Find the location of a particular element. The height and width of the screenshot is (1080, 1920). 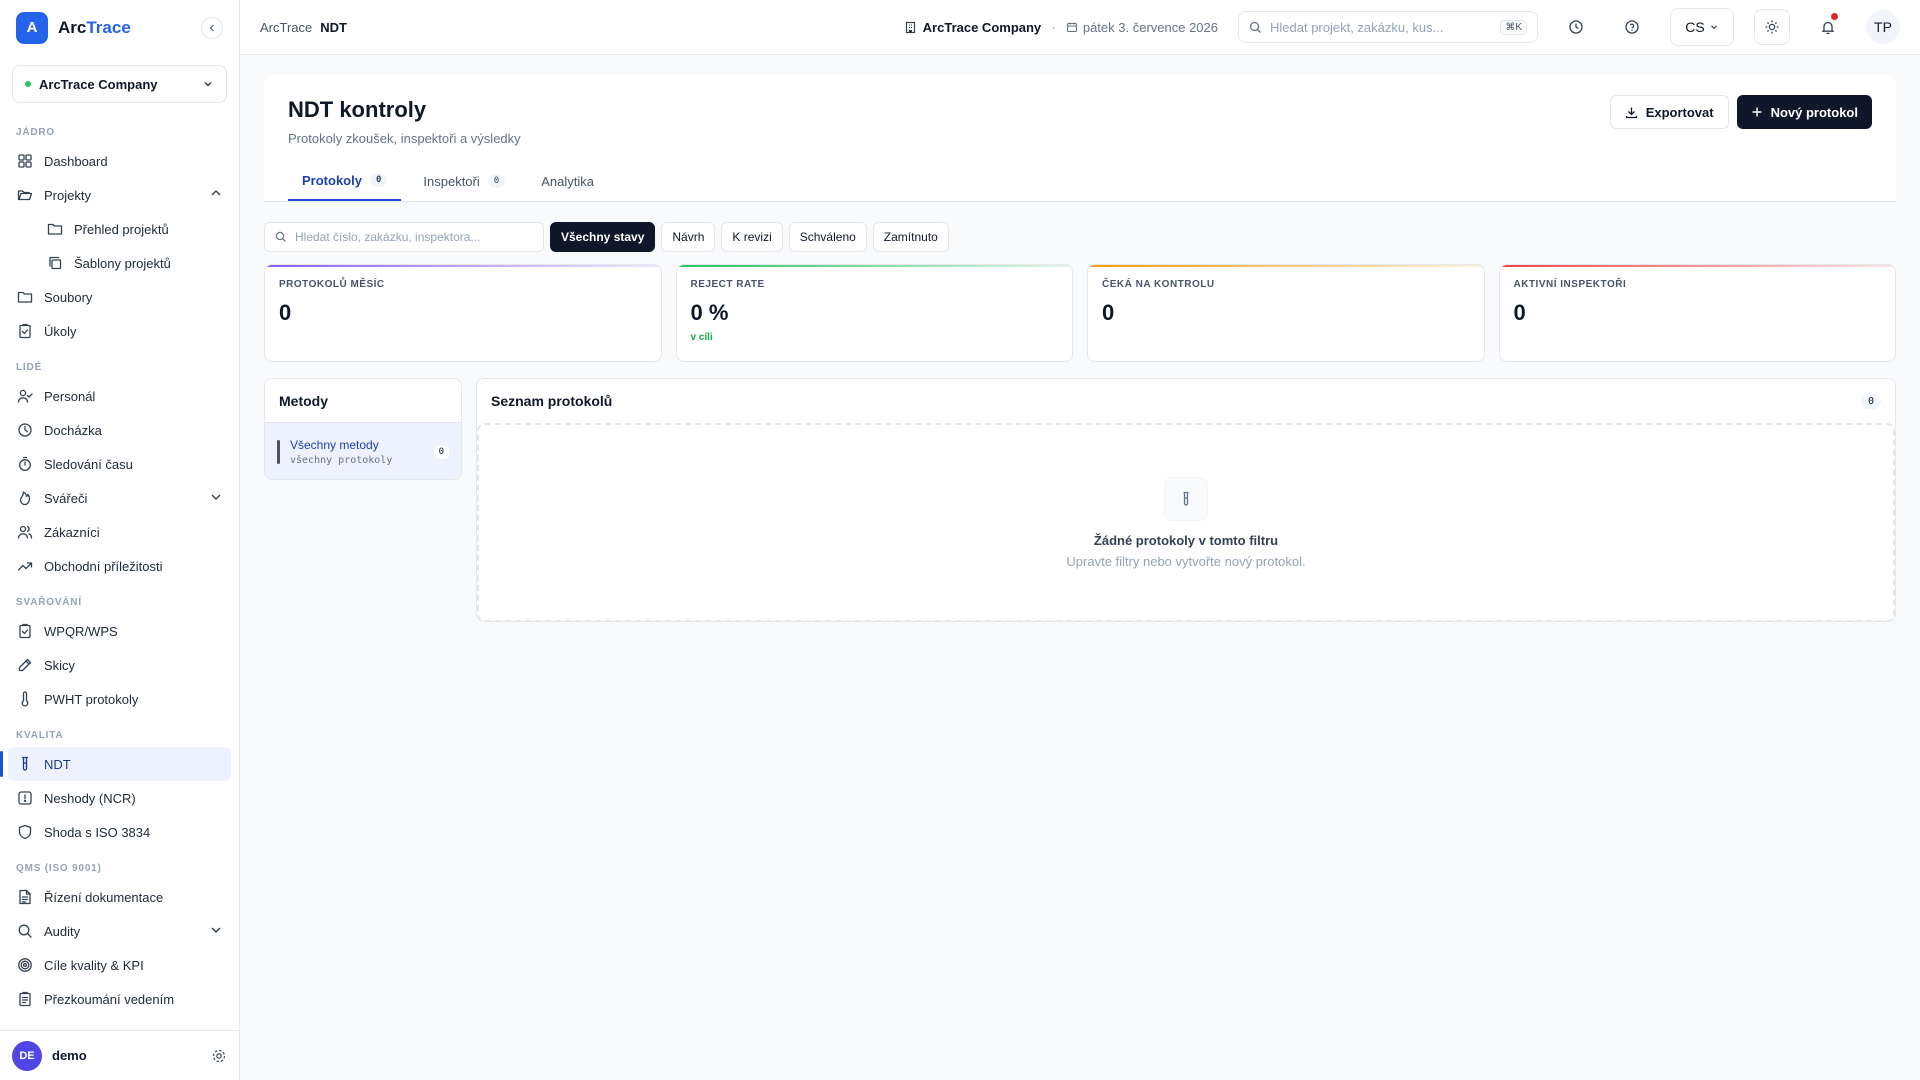

tab-protokoly: Protokoly 0 is located at coordinates (345, 181).